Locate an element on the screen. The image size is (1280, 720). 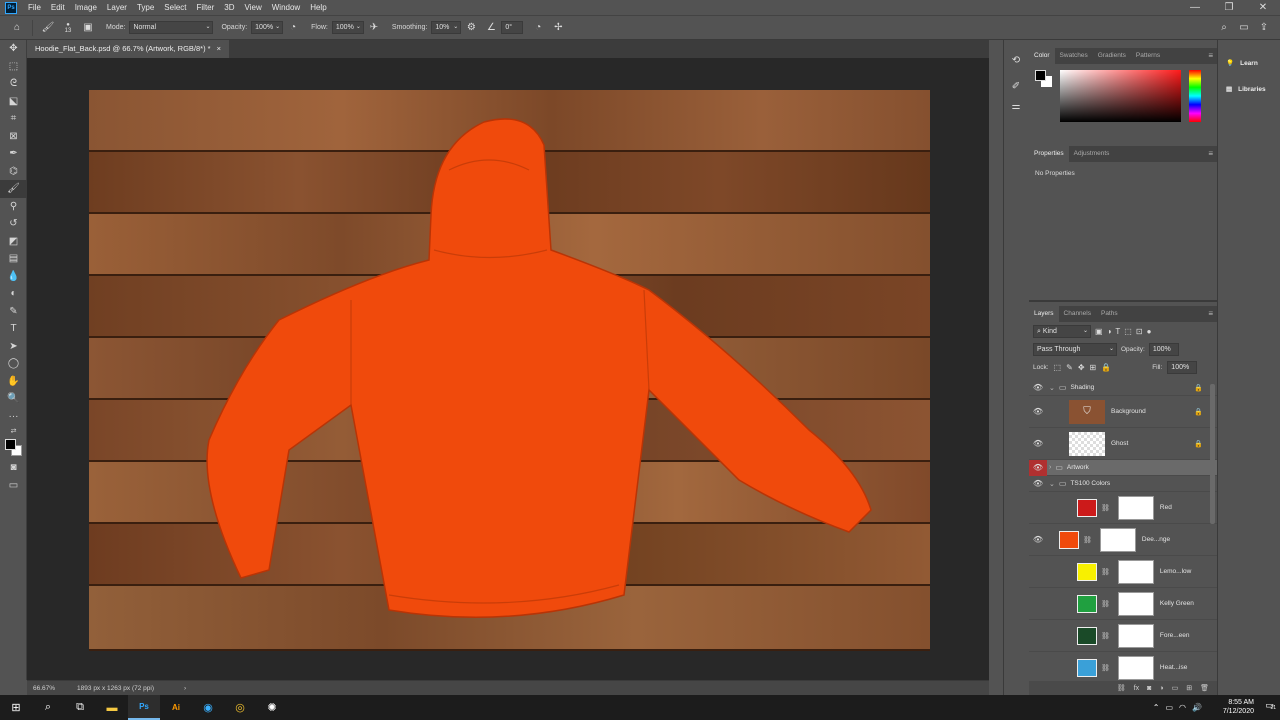
frame-tool-icon: ⊠ is located at coordinates (13, 137).